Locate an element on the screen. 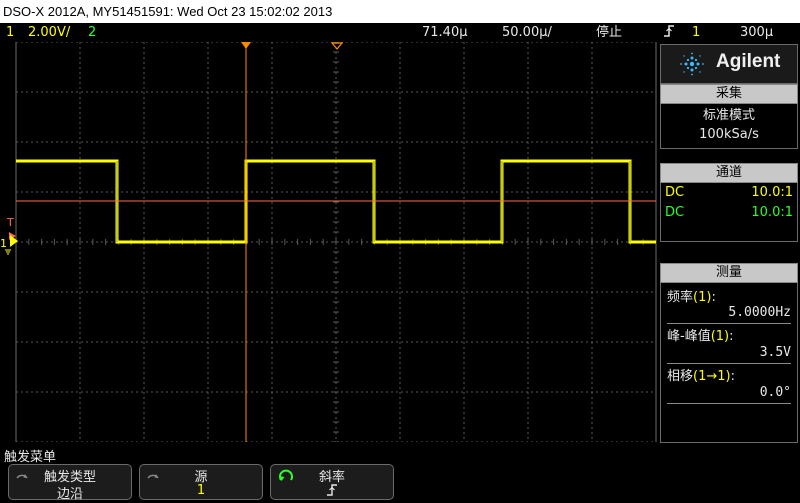 Image resolution: width=800 pixels, height=503 pixels. measurement-label: 峰-峰值(1): is located at coordinates (700, 334).